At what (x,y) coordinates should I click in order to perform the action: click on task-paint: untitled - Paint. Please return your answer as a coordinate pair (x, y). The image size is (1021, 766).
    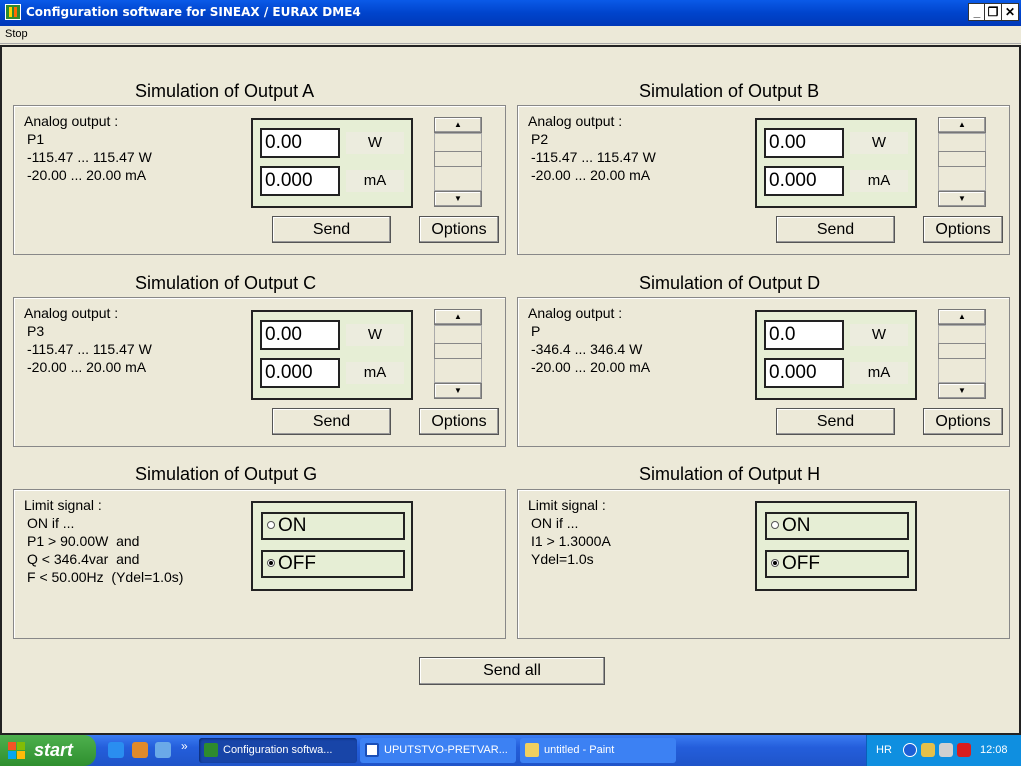
    Looking at the image, I should click on (598, 750).